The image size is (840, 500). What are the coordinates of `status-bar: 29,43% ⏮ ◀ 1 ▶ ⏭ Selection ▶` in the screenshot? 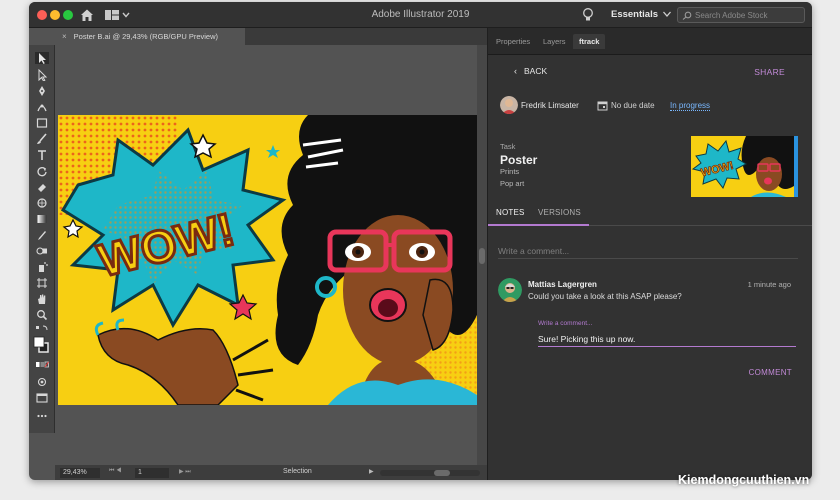 It's located at (271, 472).